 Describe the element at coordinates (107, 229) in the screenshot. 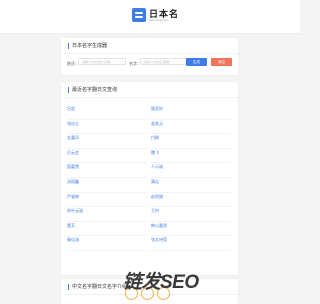

I see `query-link: 董芳` at that location.